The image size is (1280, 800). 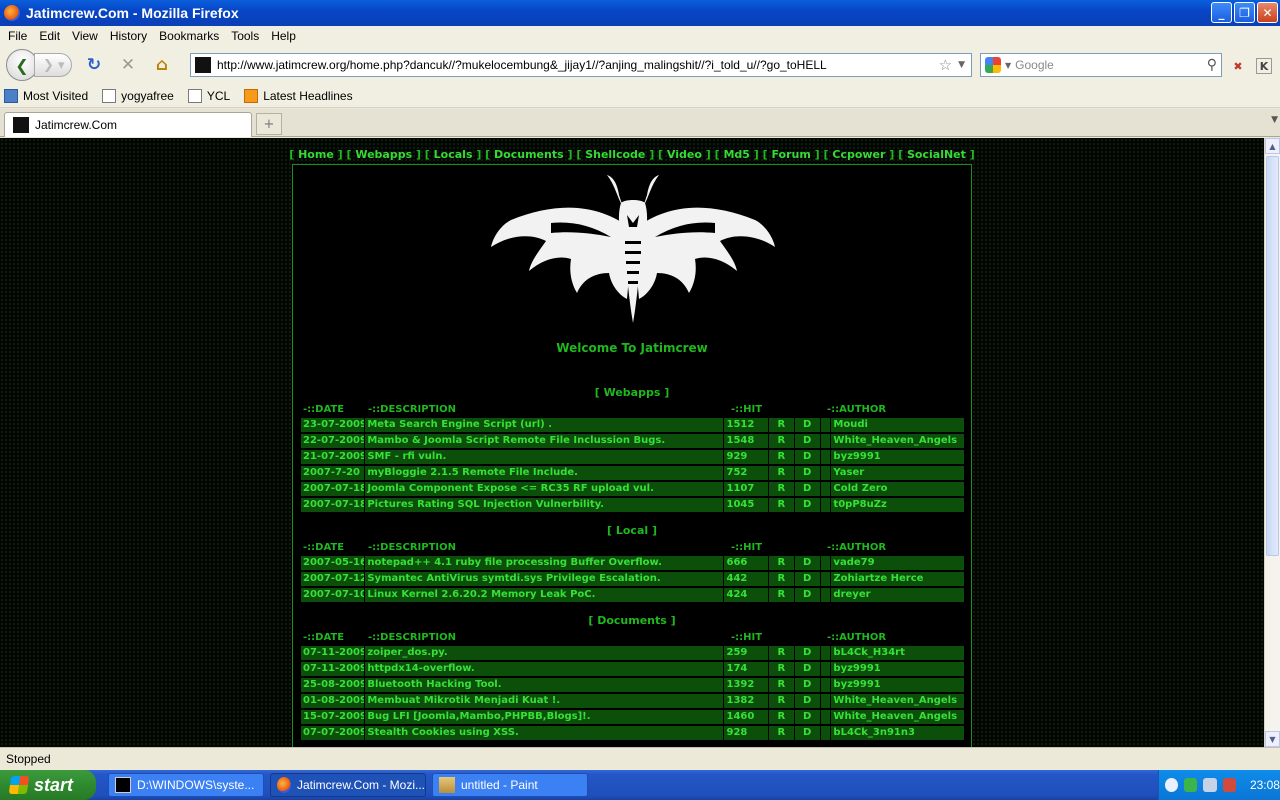 What do you see at coordinates (1238, 66) in the screenshot?
I see `addon-icon: ✖` at bounding box center [1238, 66].